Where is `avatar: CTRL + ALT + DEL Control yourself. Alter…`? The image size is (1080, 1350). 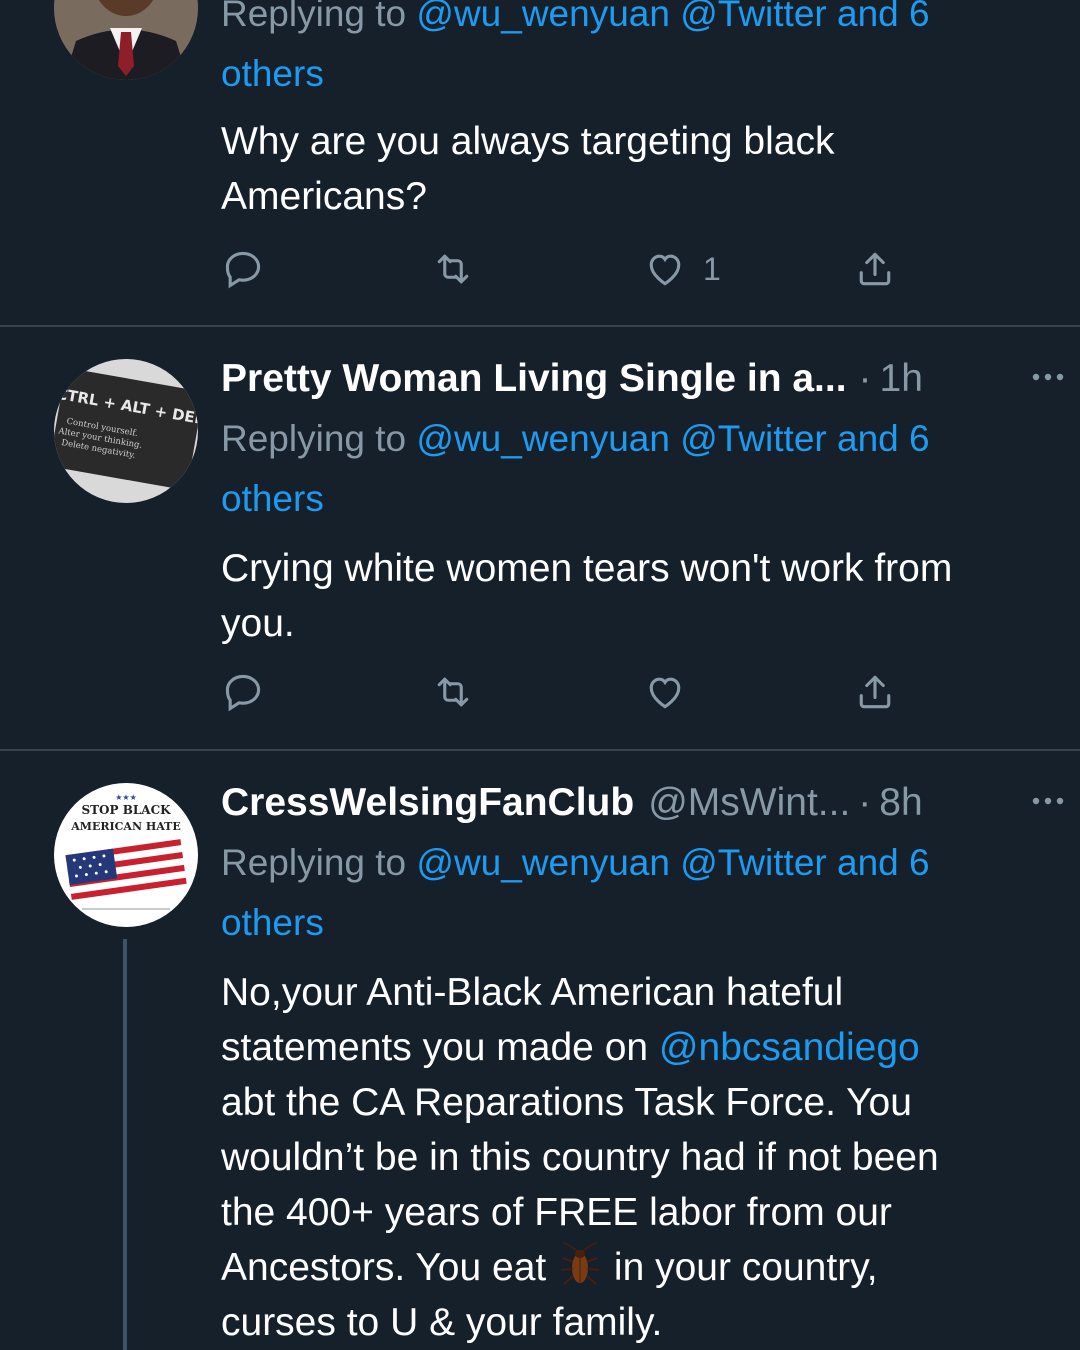 avatar: CTRL + ALT + DEL Control yourself. Alter… is located at coordinates (126, 431).